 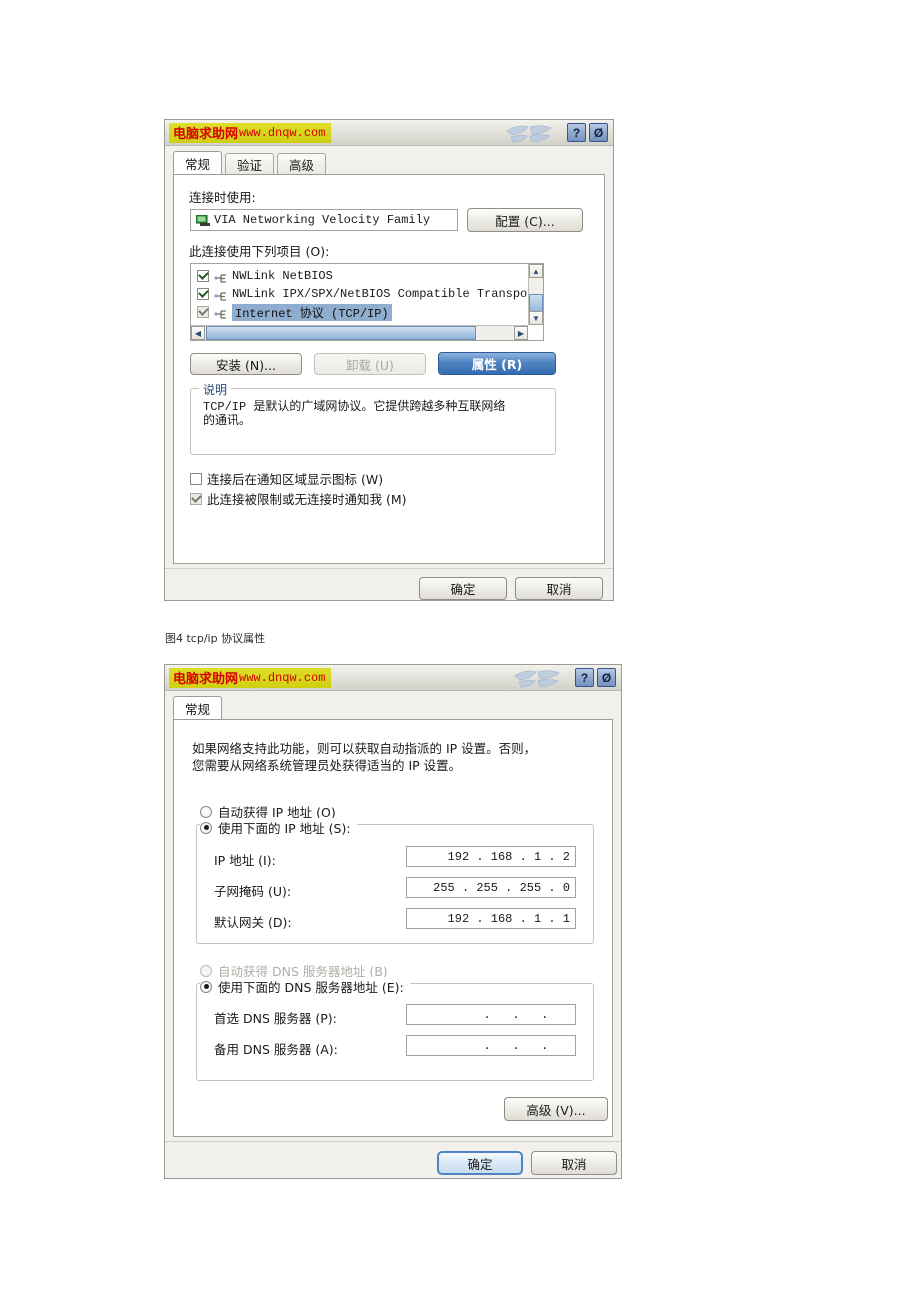 I want to click on show-tray-icon-checkbox-row: 连接后在通知区域显示图标 (W), so click(x=286, y=478).